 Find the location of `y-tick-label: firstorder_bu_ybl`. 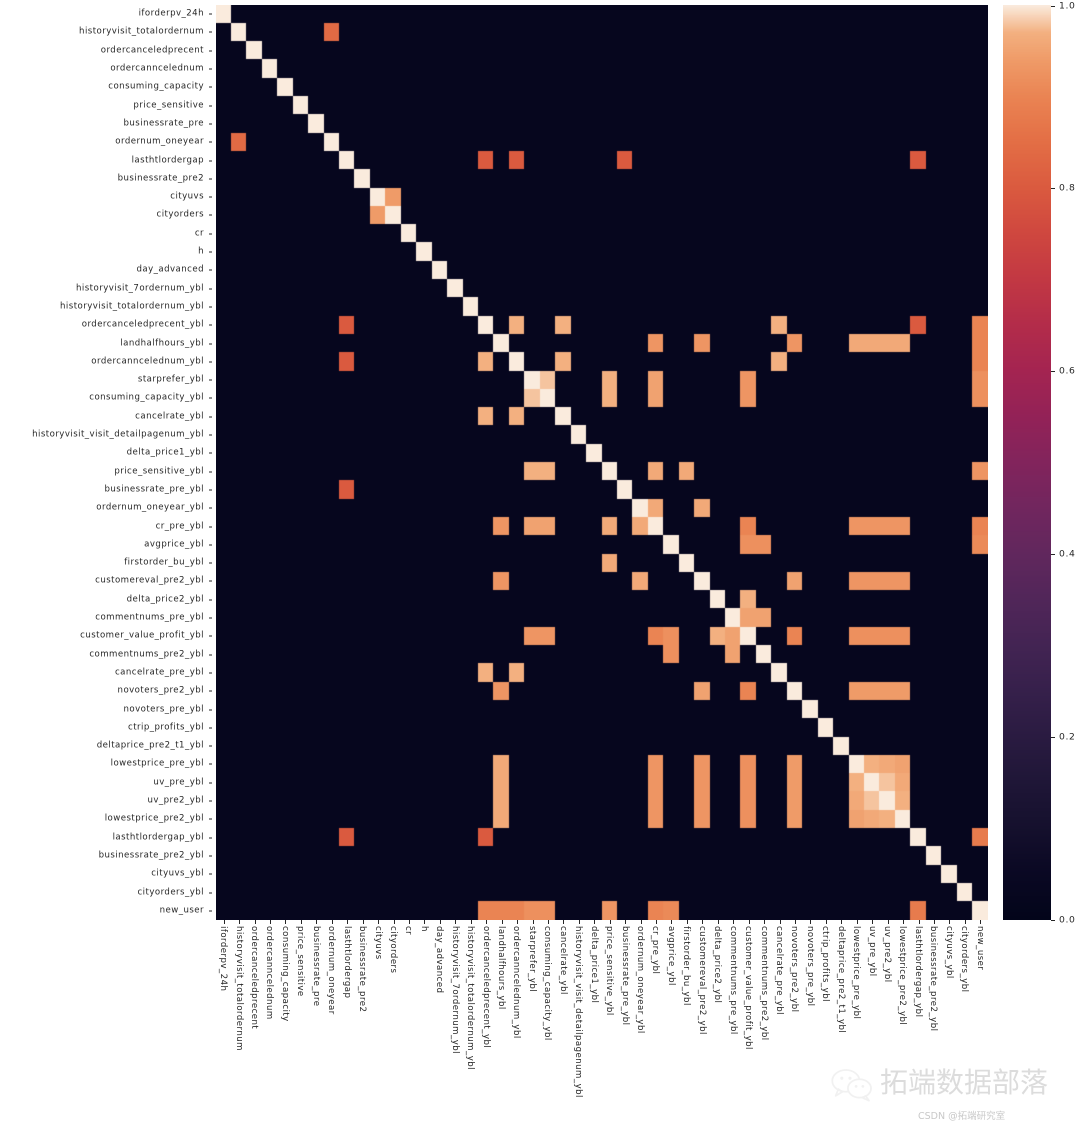

y-tick-label: firstorder_bu_ybl is located at coordinates (164, 562).